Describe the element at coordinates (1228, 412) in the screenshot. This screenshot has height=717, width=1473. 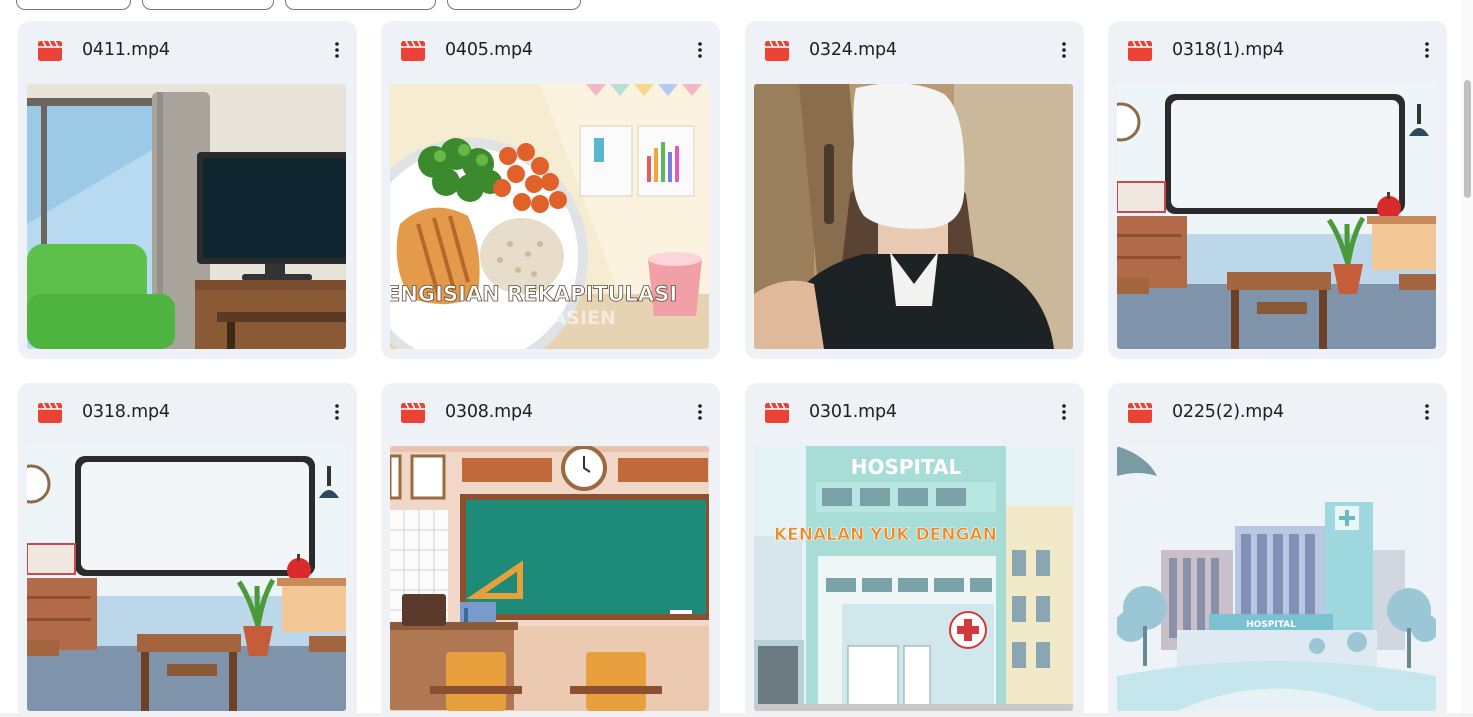
I see `file-name: 0225(2).mp4` at that location.